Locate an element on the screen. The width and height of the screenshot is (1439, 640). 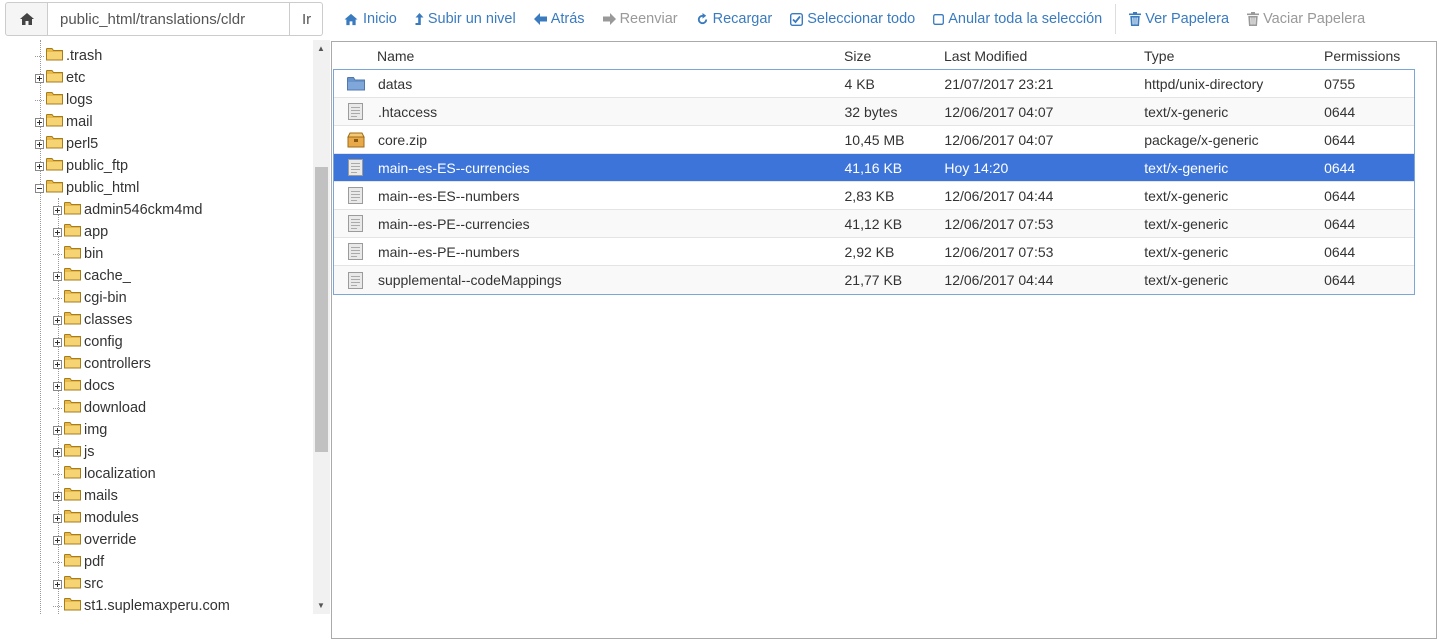
arrow-left-icon is located at coordinates (540, 19).